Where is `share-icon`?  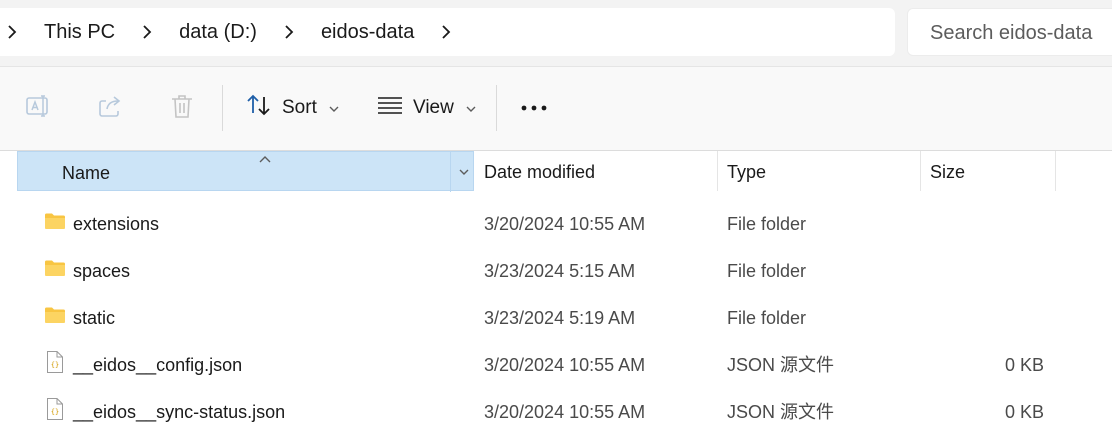
share-icon is located at coordinates (110, 108).